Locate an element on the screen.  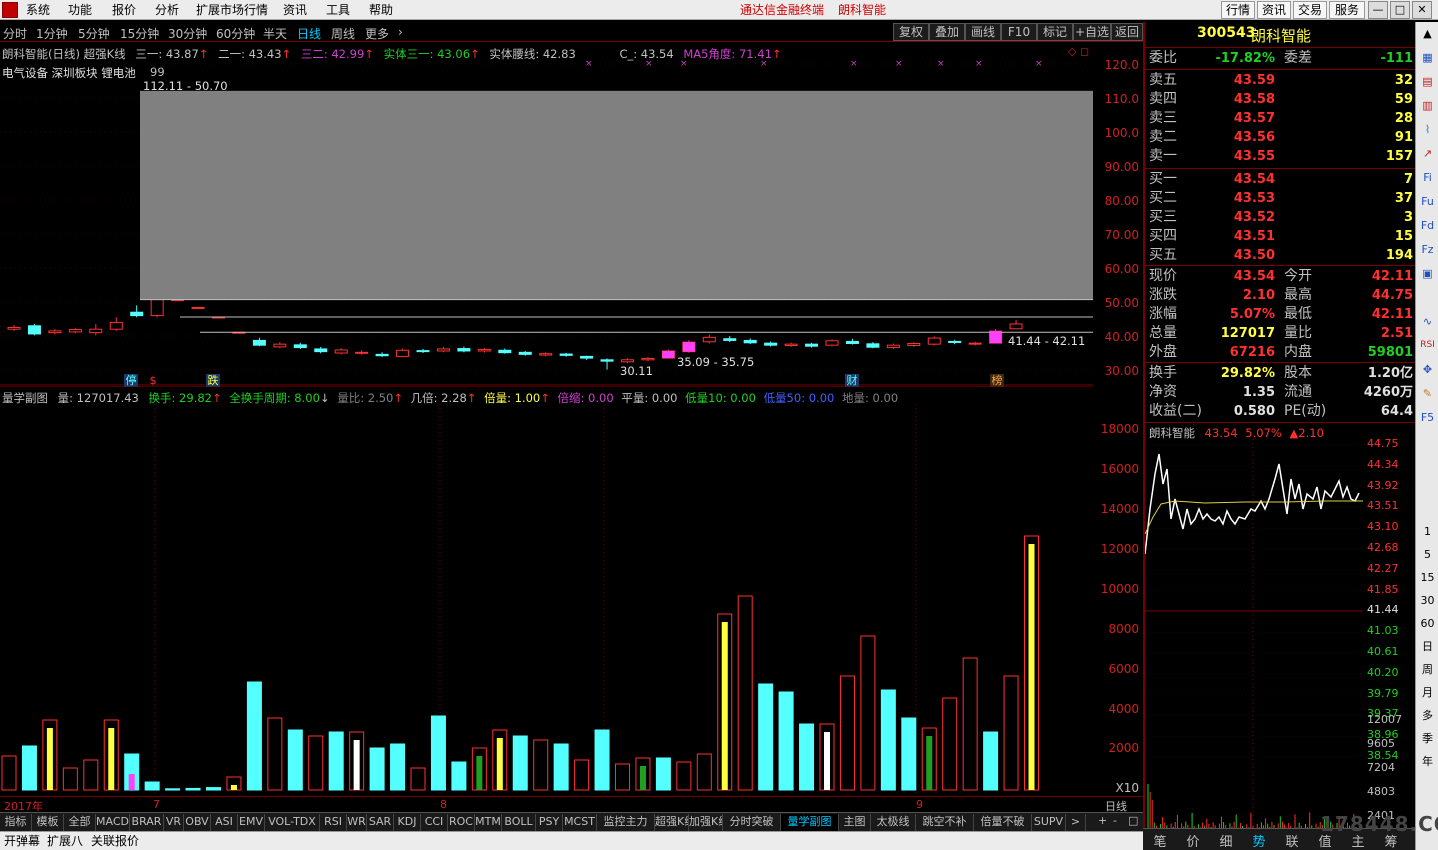
period-tab-more: 更多 is located at coordinates (377, 33).